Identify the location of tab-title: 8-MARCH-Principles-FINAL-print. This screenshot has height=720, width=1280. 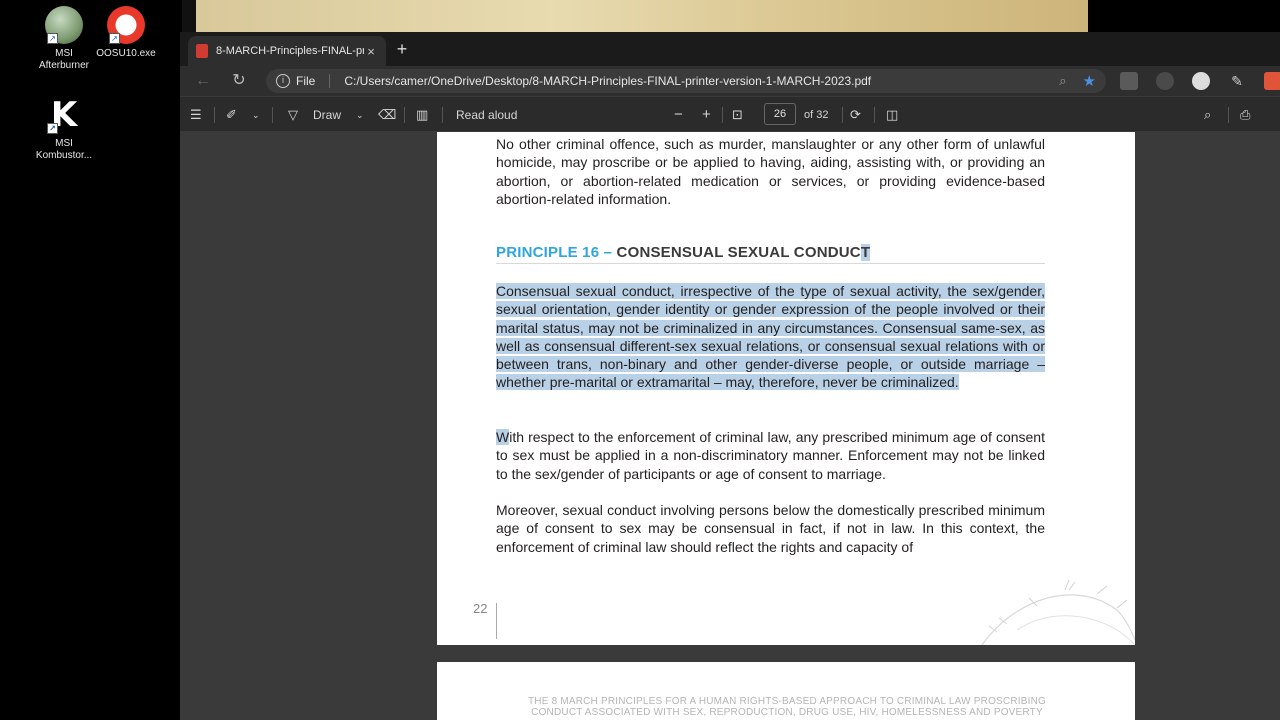
(290, 51).